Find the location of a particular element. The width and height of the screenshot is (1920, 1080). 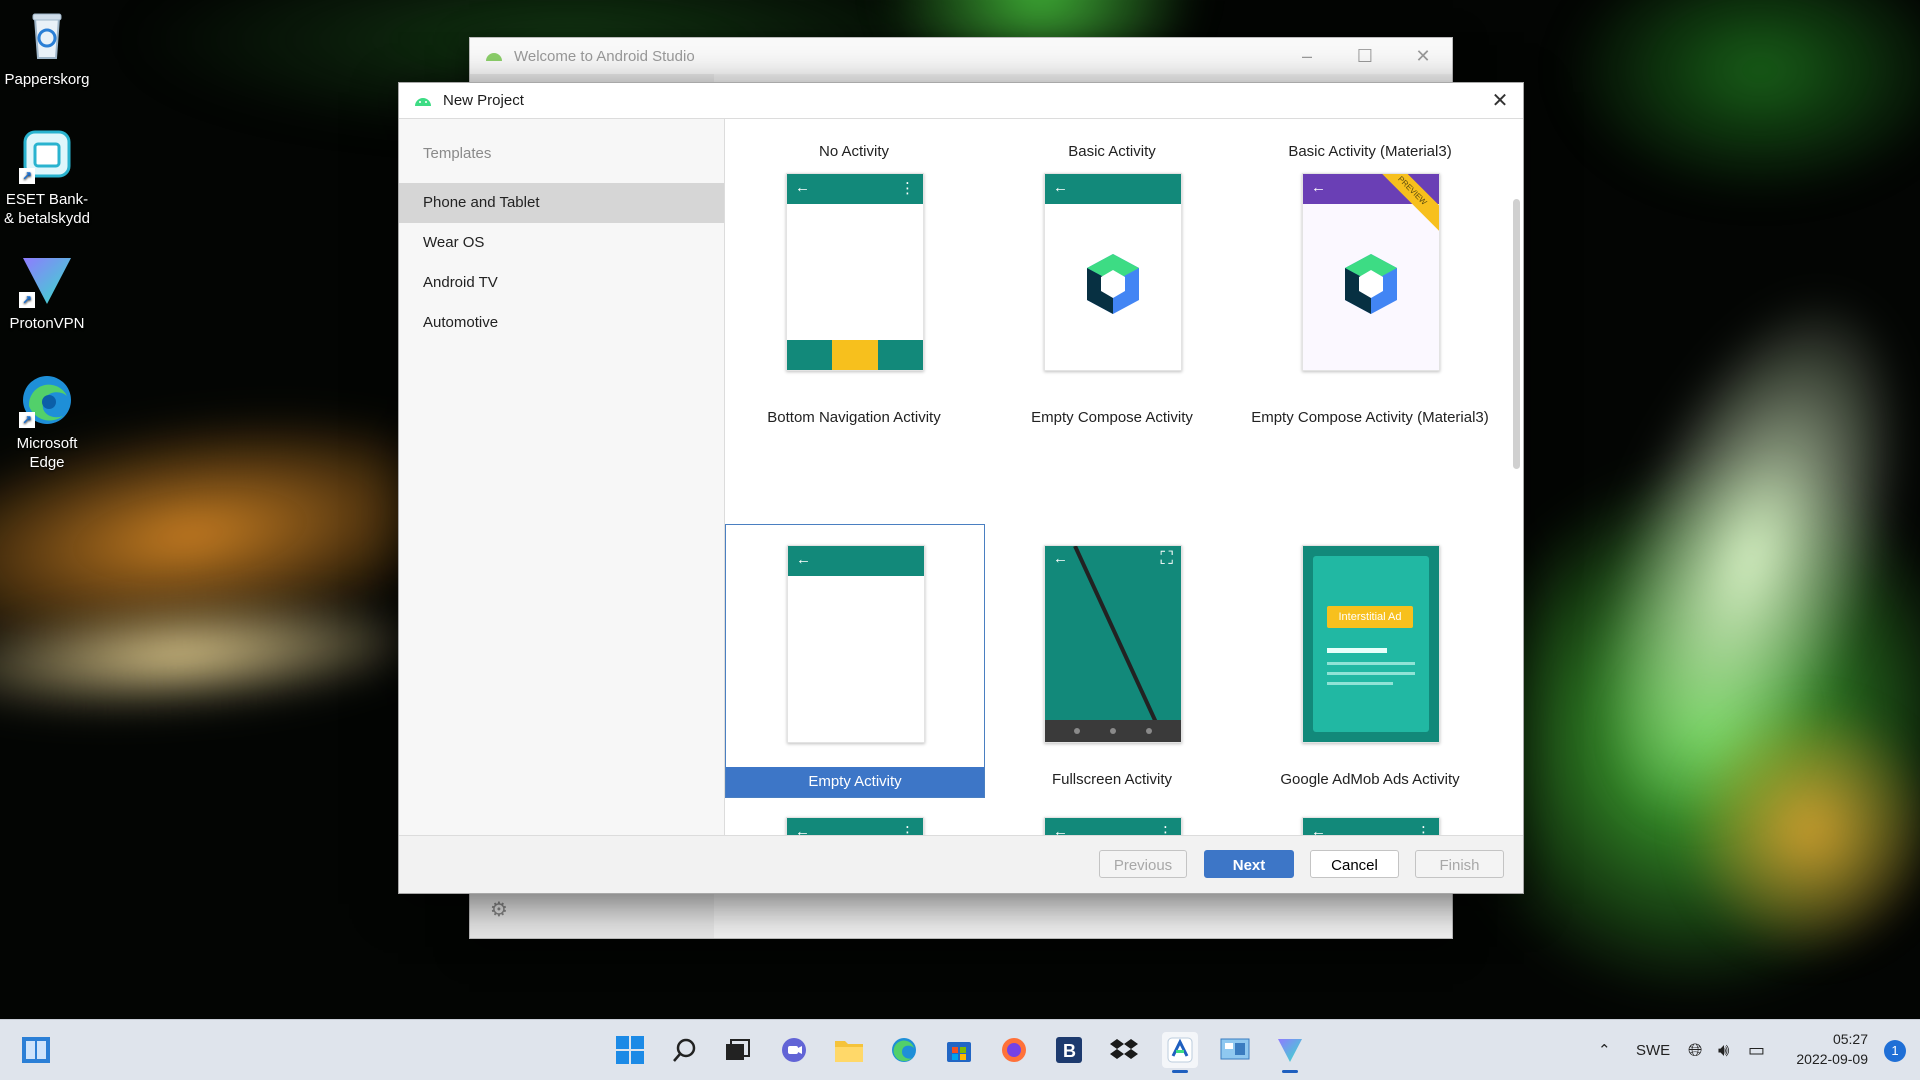

fullscreen-icon: ⛶ is located at coordinates (1166, 558).